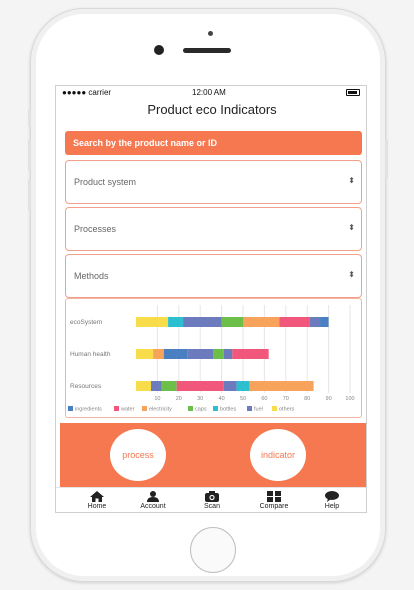 This screenshot has width=414, height=590. I want to click on tab-home: Home, so click(97, 500).